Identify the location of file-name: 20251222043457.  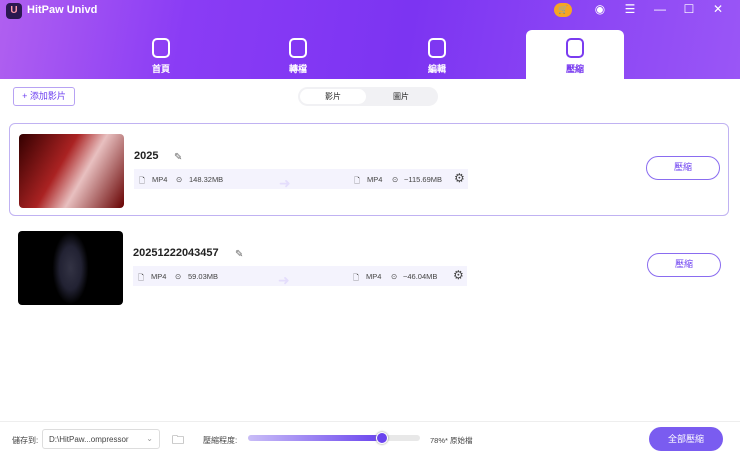
(176, 253).